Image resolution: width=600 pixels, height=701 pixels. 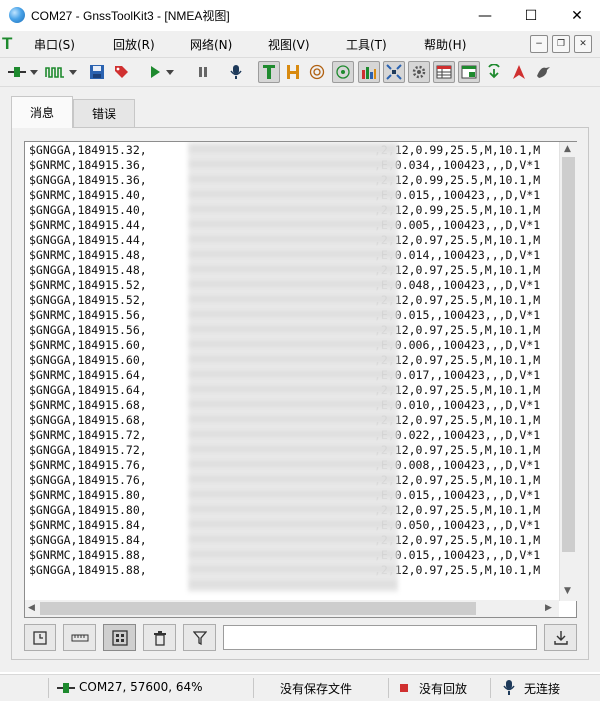 I want to click on horizontal-scroll-thumb, so click(x=258, y=608).